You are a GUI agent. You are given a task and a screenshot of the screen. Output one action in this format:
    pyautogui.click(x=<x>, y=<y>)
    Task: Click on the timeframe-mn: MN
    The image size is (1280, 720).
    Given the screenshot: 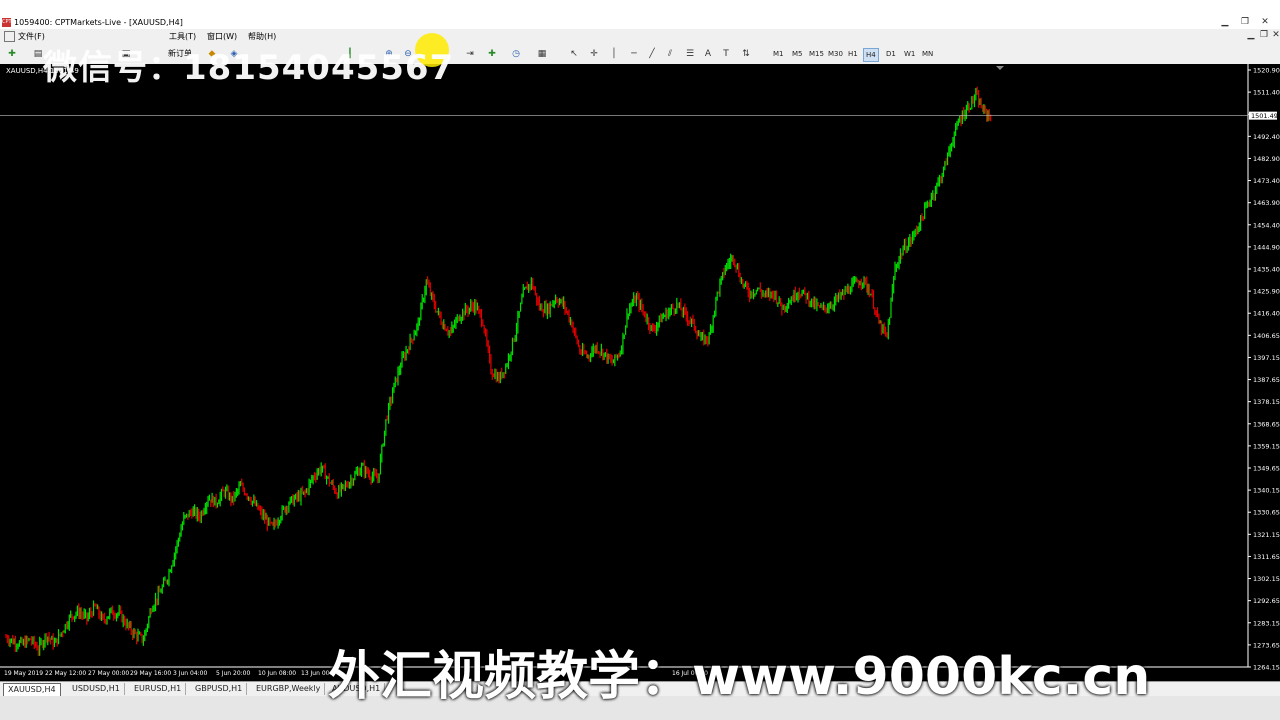 What is the action you would take?
    pyautogui.click(x=927, y=54)
    